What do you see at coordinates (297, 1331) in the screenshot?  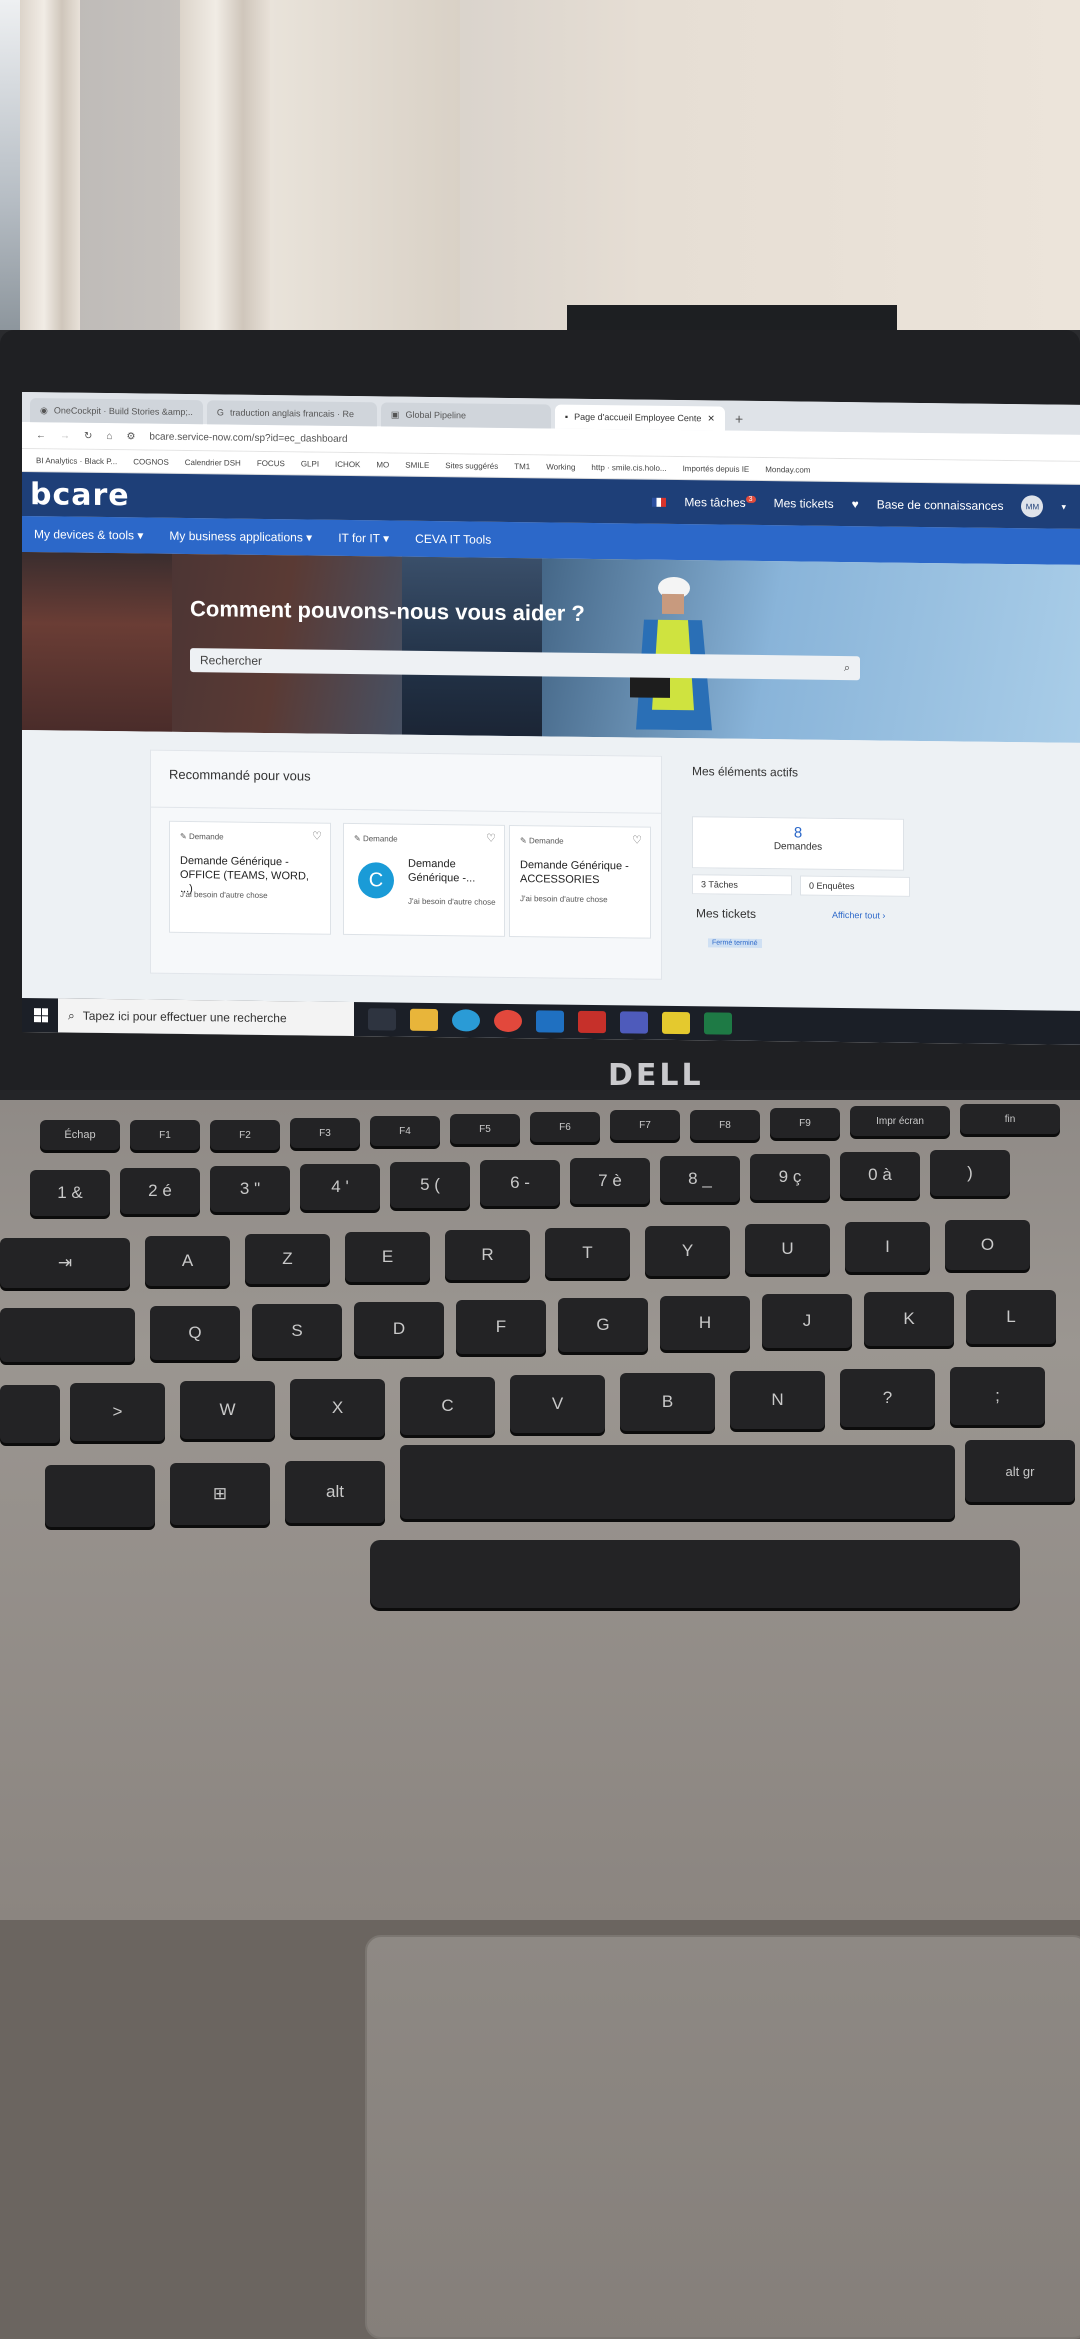 I see `key: S` at bounding box center [297, 1331].